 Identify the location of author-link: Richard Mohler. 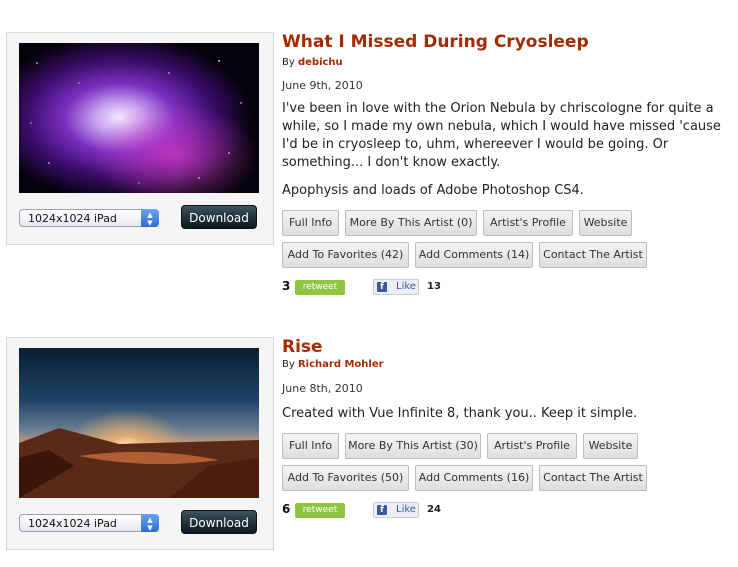
(341, 364).